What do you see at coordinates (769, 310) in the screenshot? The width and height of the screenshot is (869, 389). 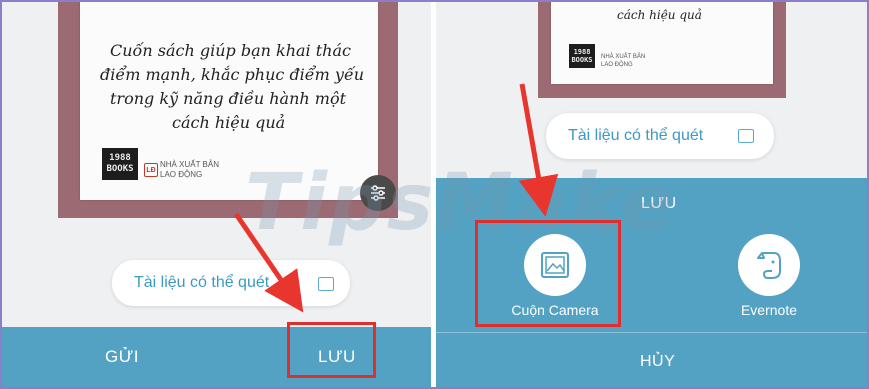 I see `evernote-label: Evernote` at bounding box center [769, 310].